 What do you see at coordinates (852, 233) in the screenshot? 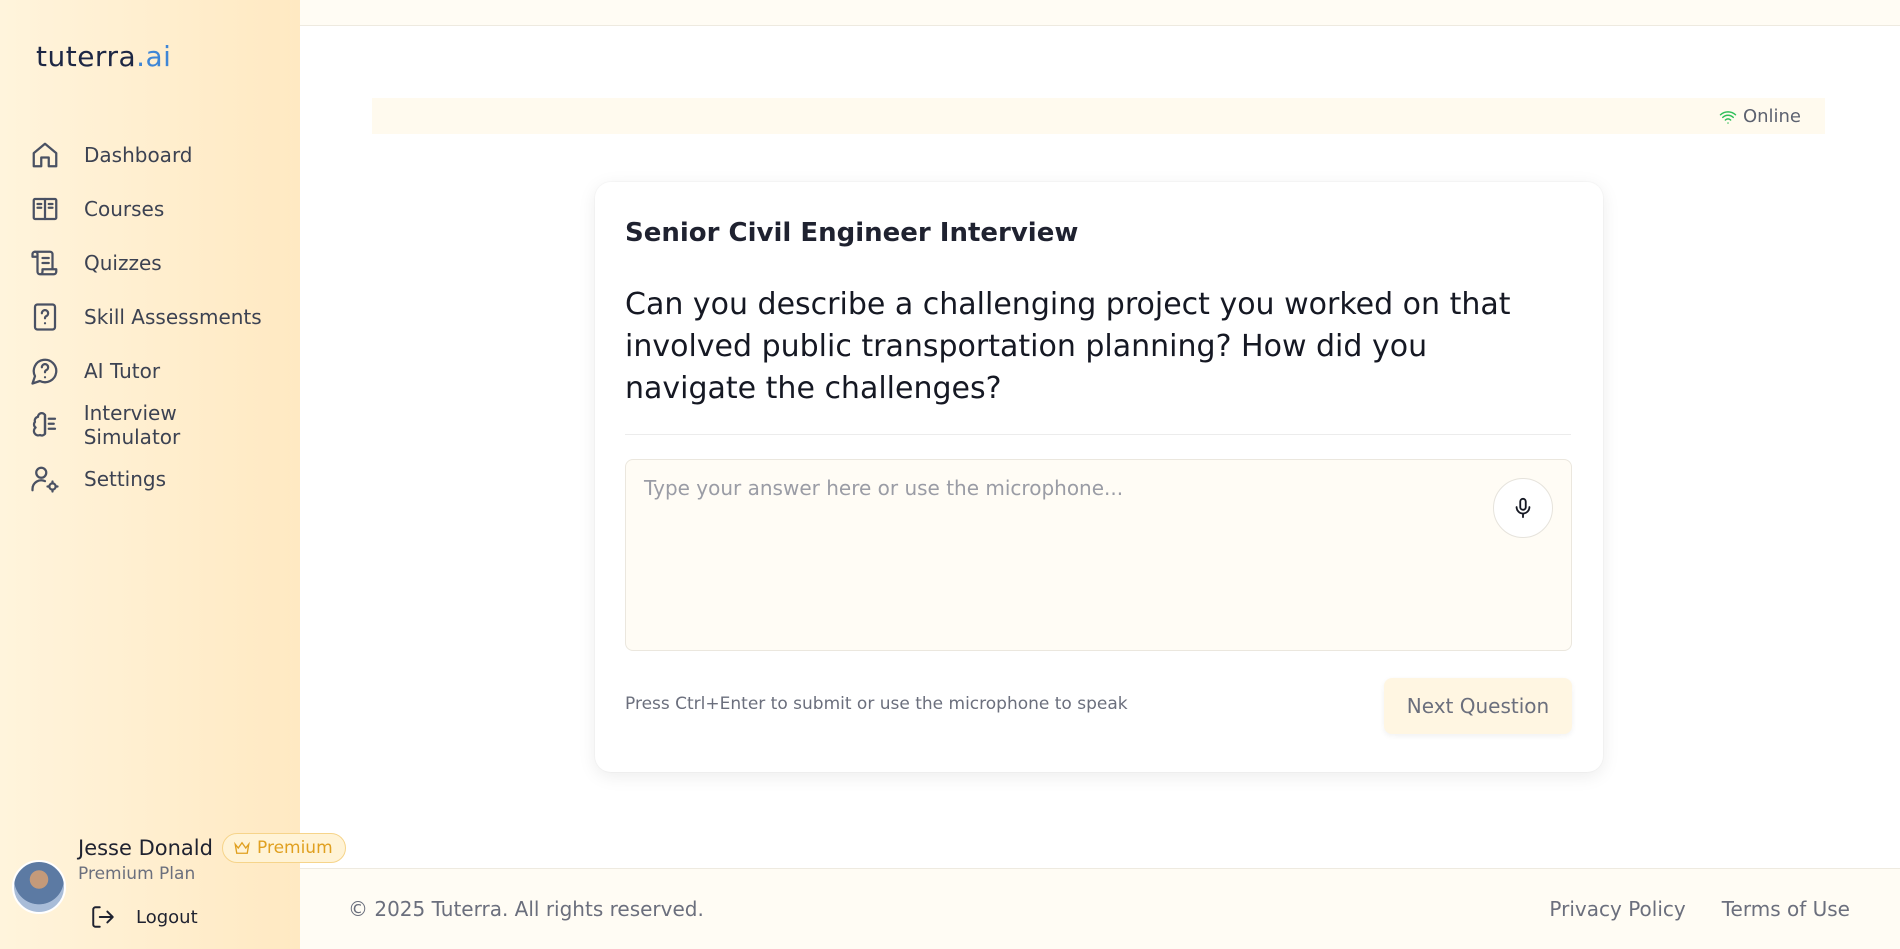
I see `interview-title: Senior Civil Engineer Interview` at bounding box center [852, 233].